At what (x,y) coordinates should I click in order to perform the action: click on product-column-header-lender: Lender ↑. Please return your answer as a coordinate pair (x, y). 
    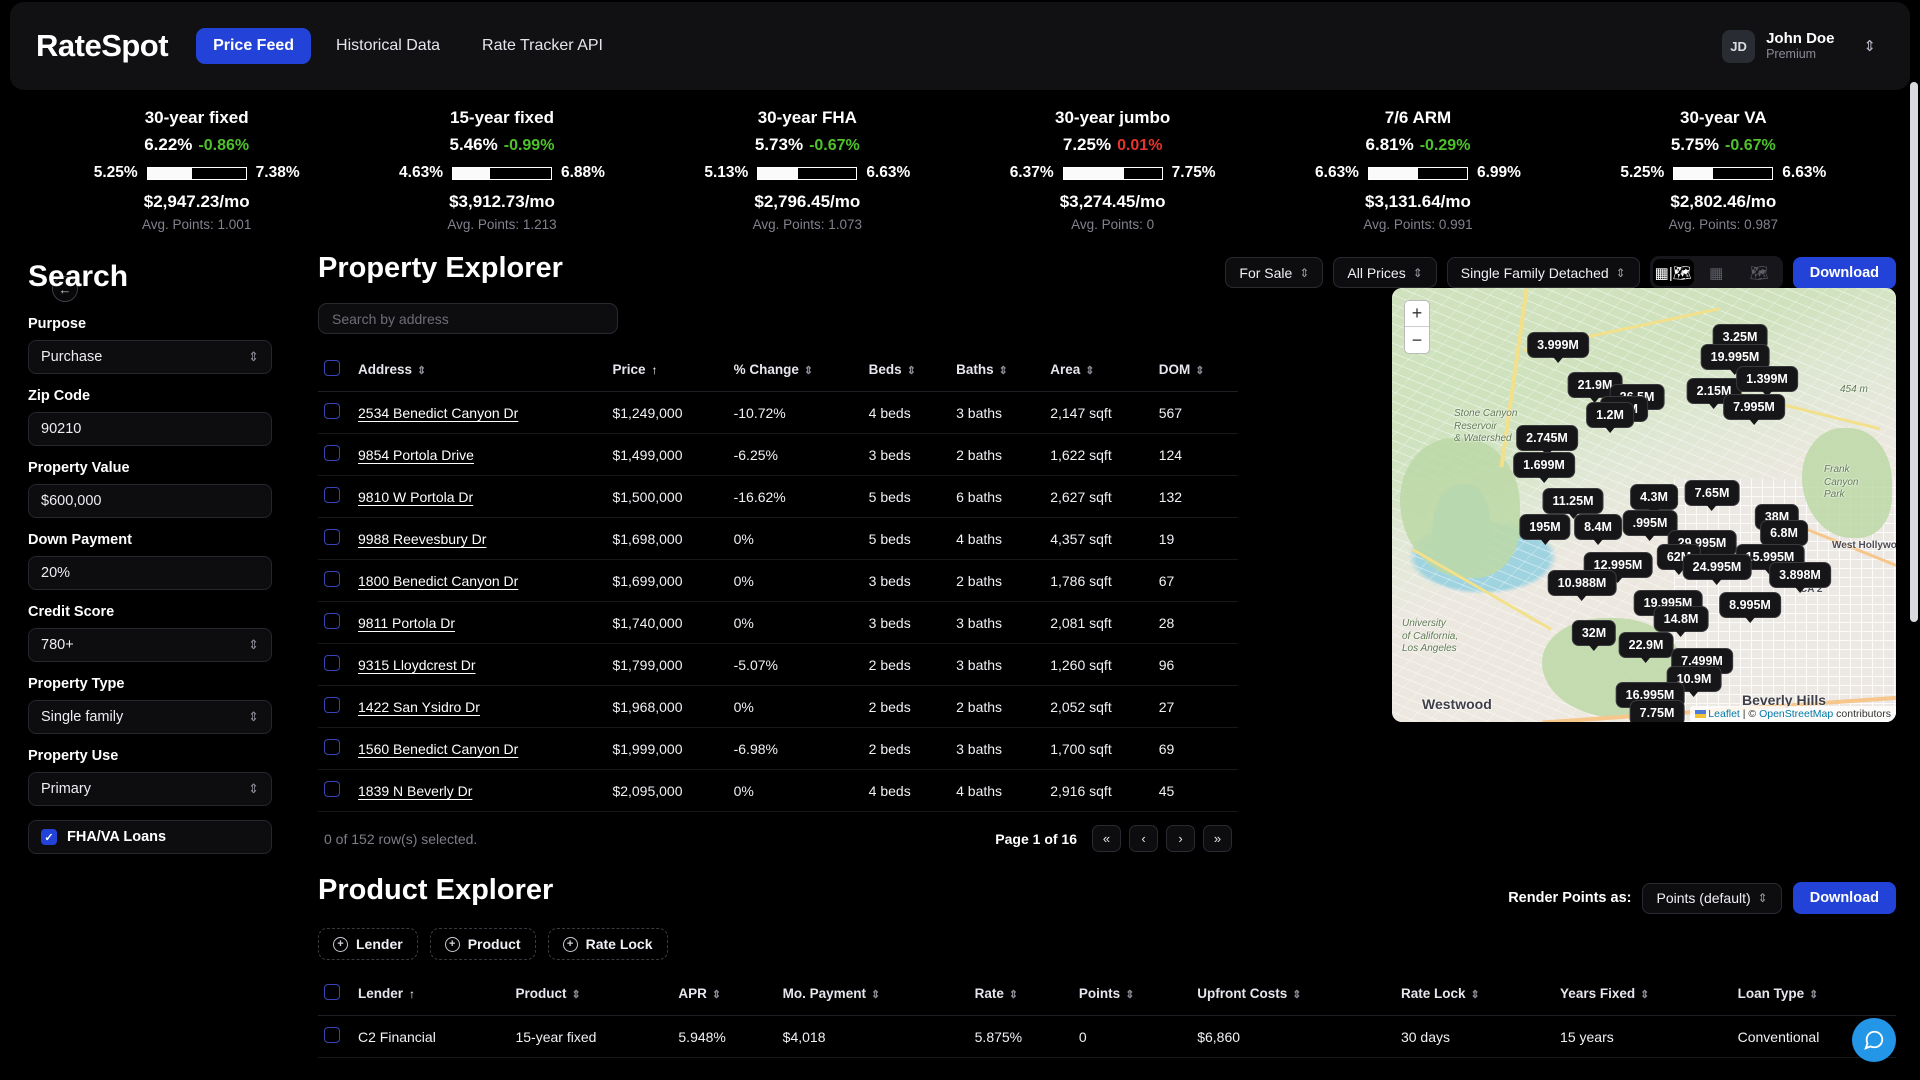
    Looking at the image, I should click on (431, 996).